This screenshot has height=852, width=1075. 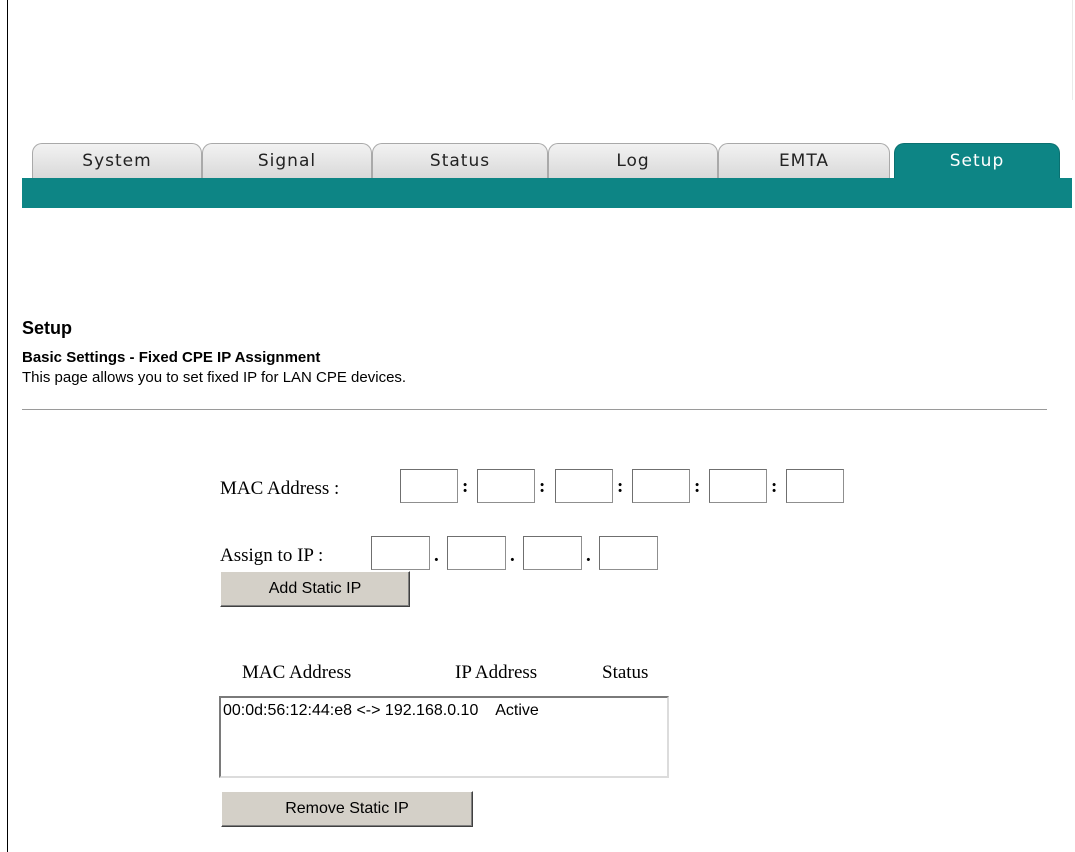 I want to click on window-border, so click(x=7, y=426).